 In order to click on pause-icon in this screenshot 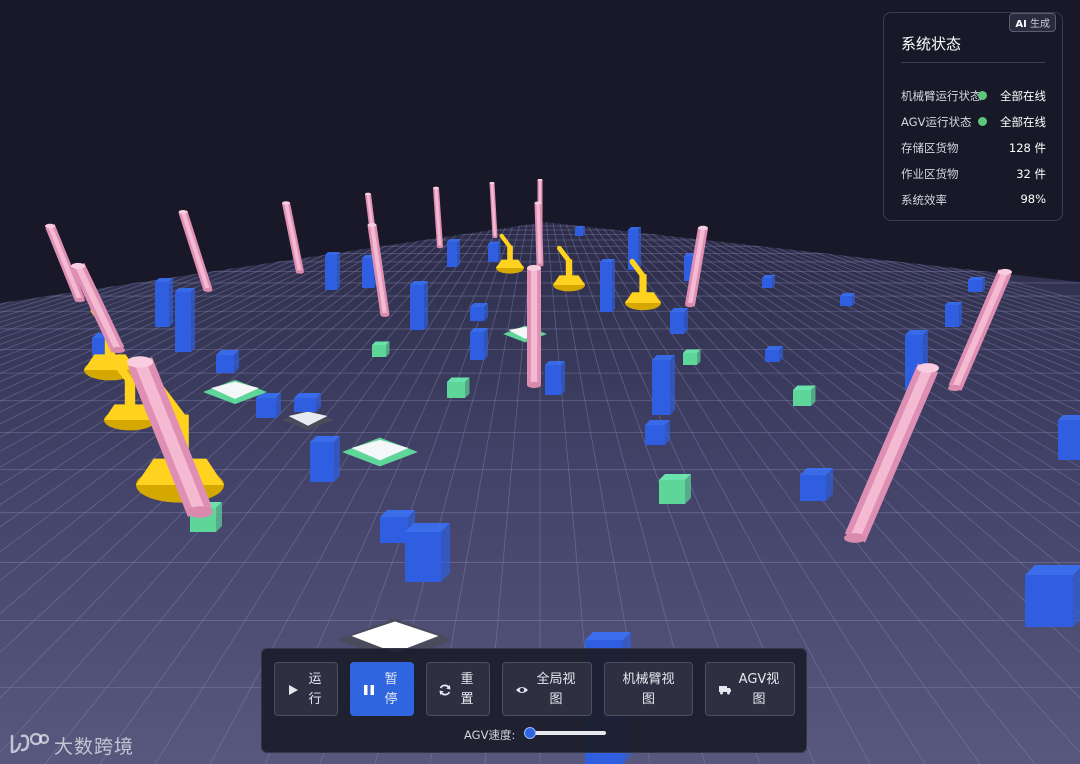, I will do `click(369, 690)`.